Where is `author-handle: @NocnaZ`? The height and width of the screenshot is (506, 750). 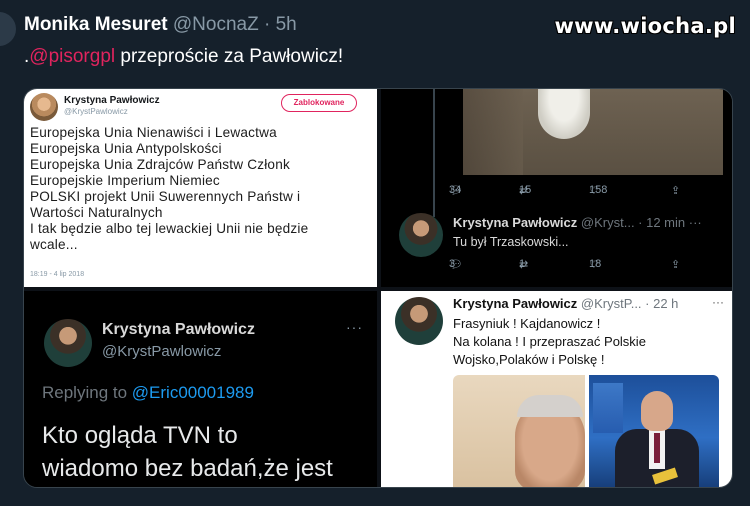 author-handle: @NocnaZ is located at coordinates (216, 24).